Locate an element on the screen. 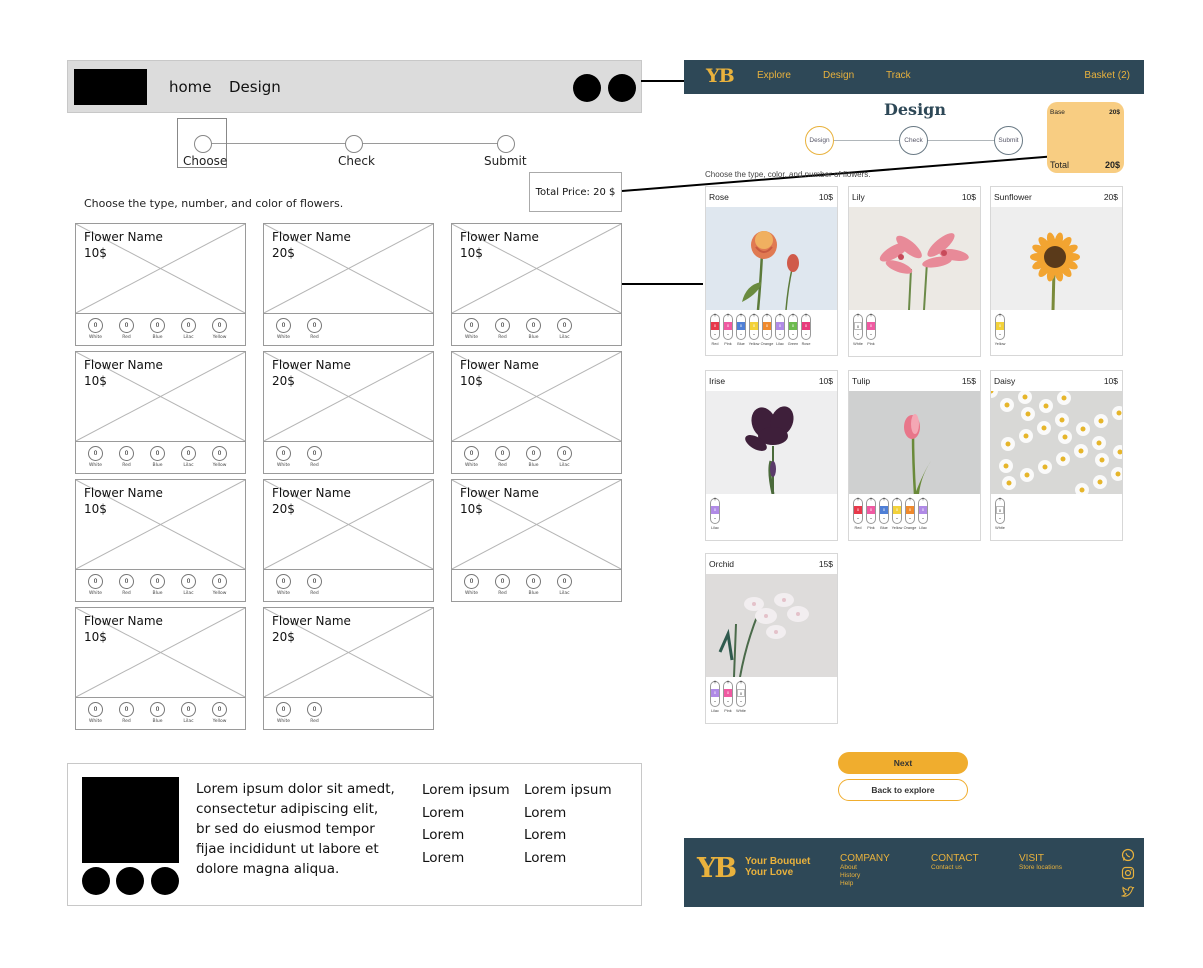 This screenshot has height=968, width=1203. quantity-stepper: +0 - Rose is located at coordinates (806, 329).